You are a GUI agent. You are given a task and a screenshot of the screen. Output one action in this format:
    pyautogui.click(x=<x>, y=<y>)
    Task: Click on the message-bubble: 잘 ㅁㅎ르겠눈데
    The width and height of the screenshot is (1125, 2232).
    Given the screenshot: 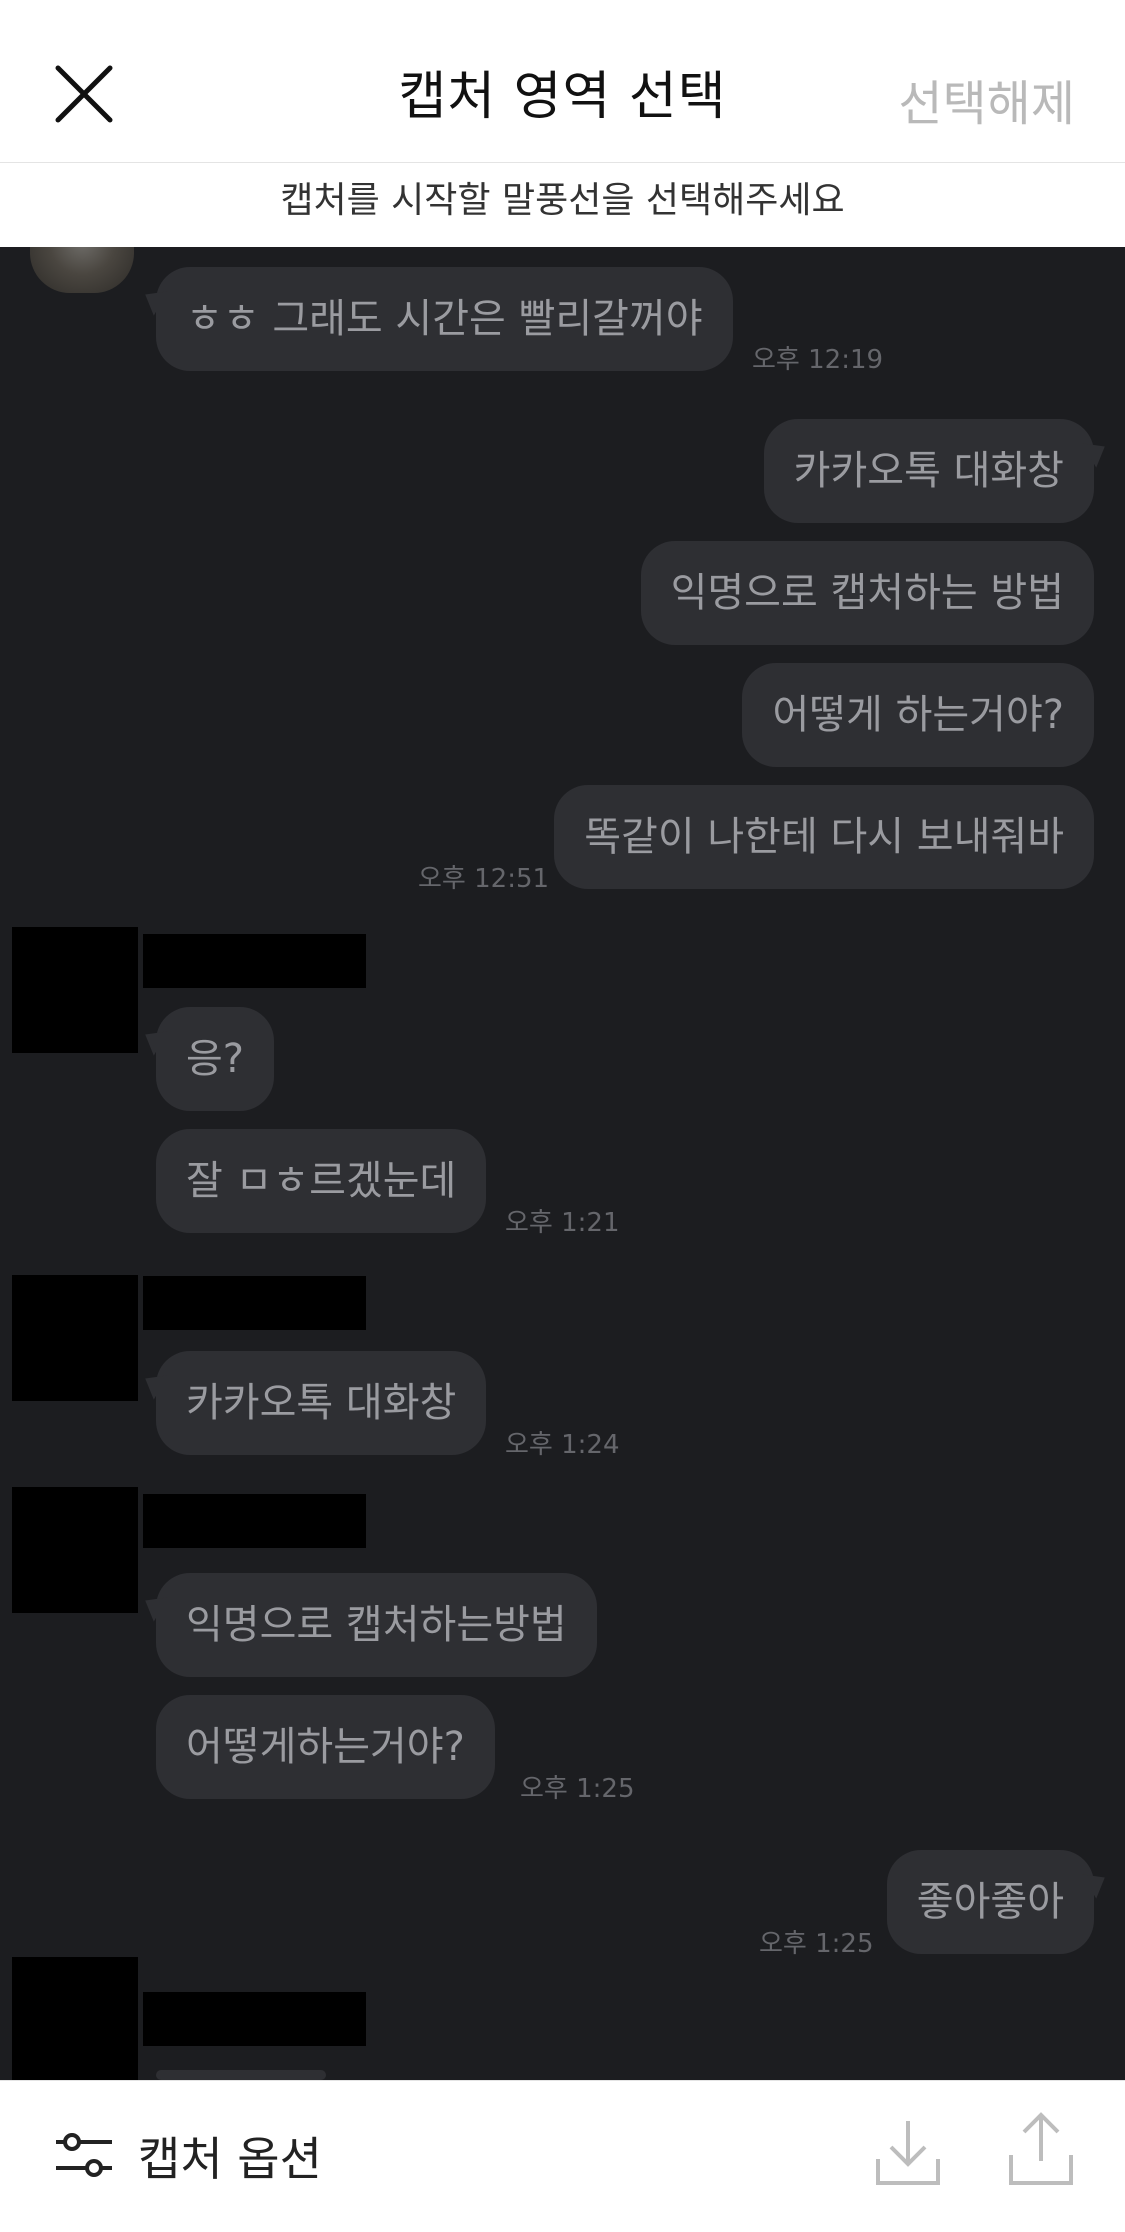 What is the action you would take?
    pyautogui.click(x=321, y=1181)
    